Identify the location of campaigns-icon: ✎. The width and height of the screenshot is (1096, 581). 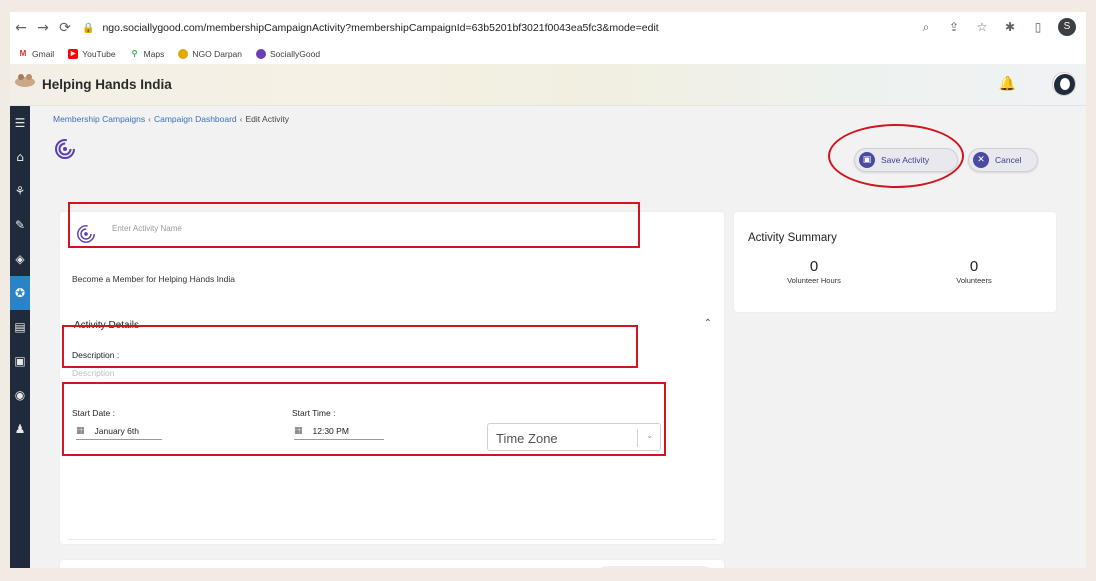
(20, 225).